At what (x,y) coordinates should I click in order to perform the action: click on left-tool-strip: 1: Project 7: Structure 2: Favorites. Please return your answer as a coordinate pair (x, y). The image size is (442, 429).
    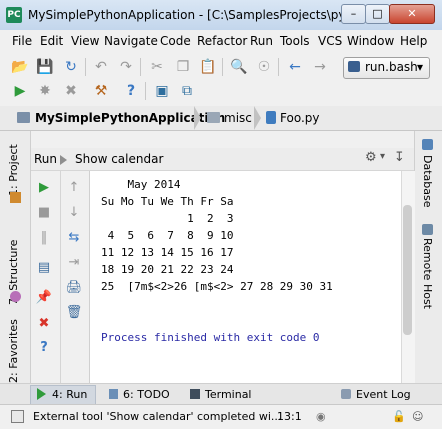
    Looking at the image, I should click on (15, 257).